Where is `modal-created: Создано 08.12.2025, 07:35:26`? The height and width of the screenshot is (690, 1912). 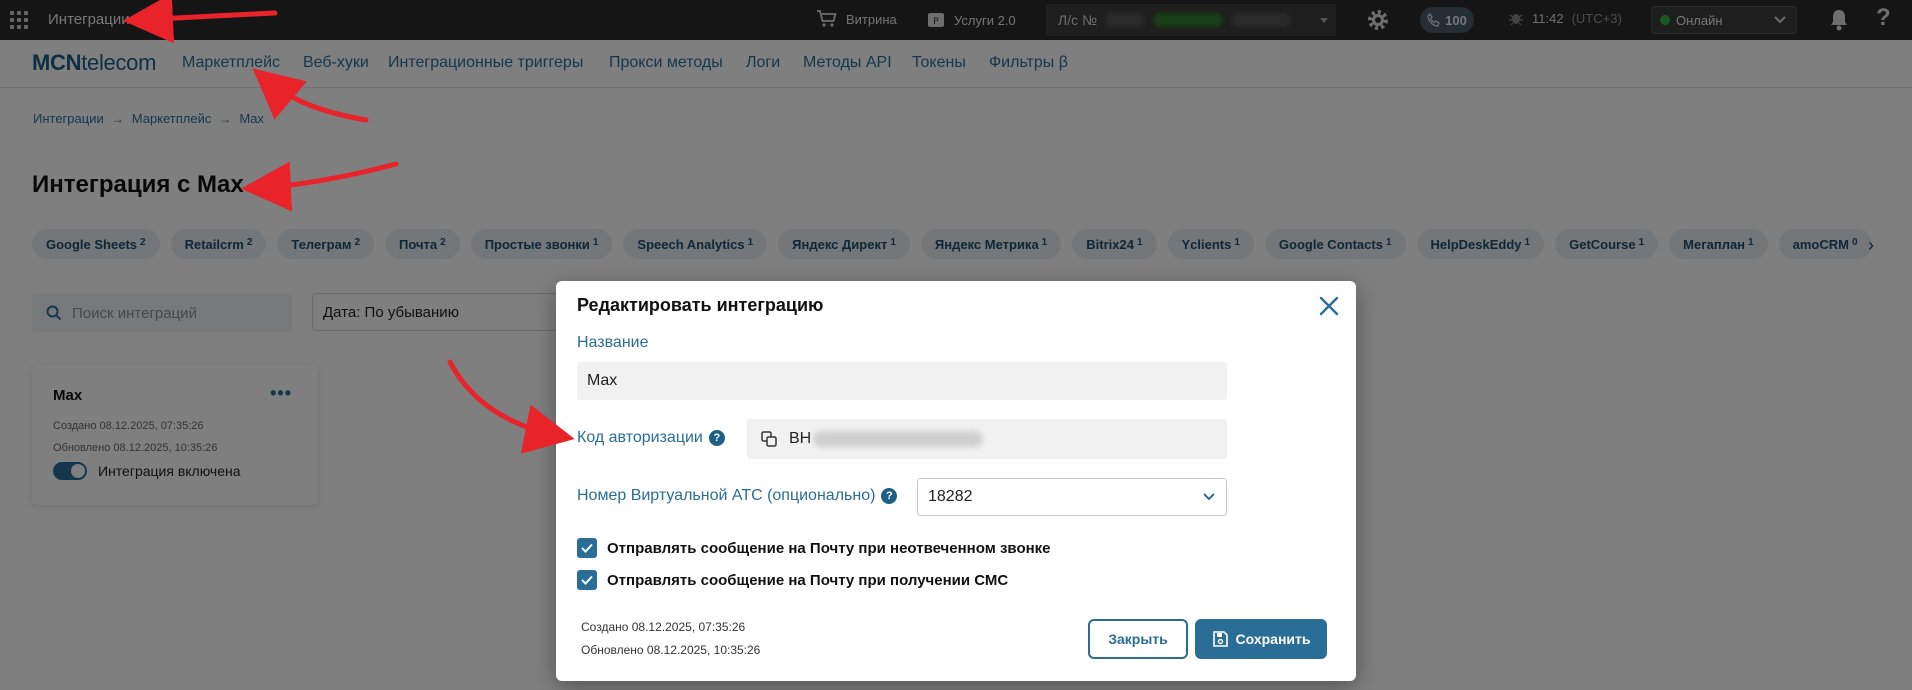
modal-created: Создано 08.12.2025, 07:35:26 is located at coordinates (663, 627).